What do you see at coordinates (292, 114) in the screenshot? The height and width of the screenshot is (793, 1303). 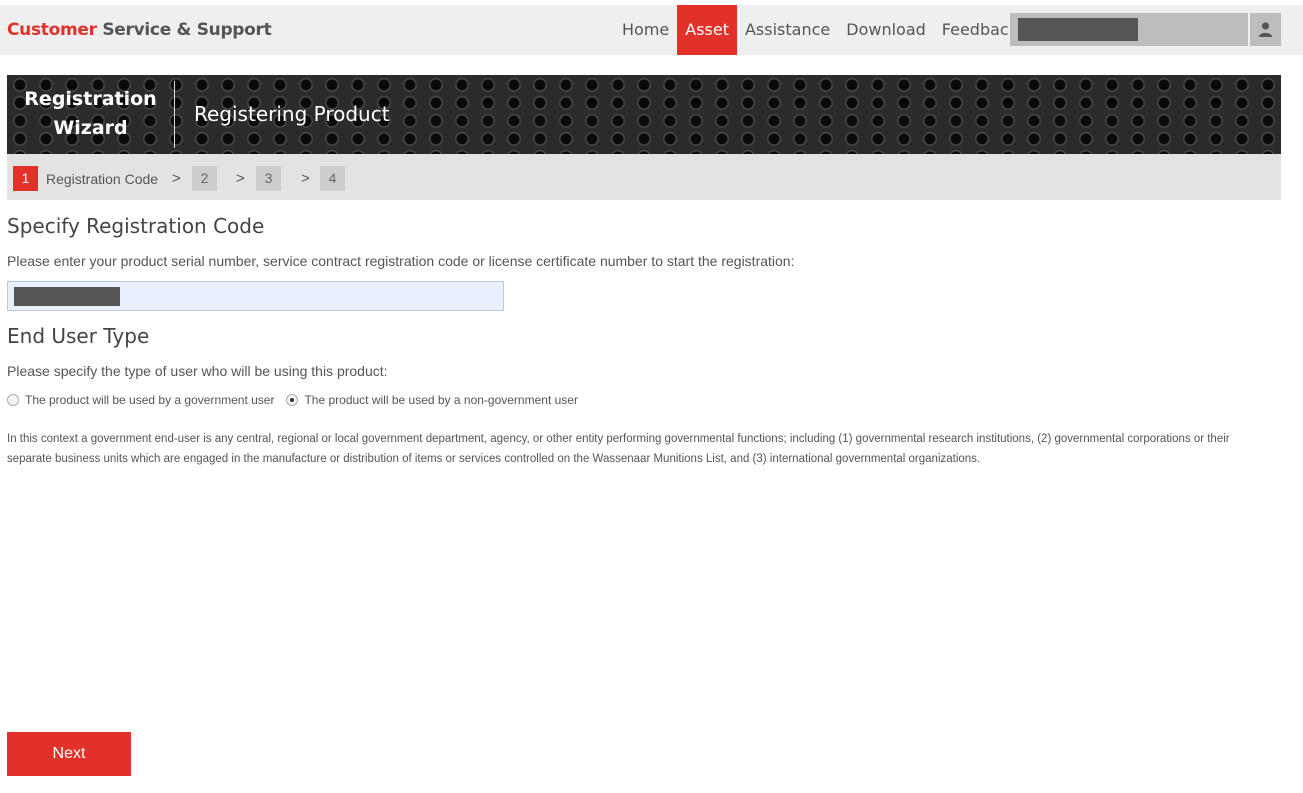 I see `wizard-subtitle: Registering Product` at bounding box center [292, 114].